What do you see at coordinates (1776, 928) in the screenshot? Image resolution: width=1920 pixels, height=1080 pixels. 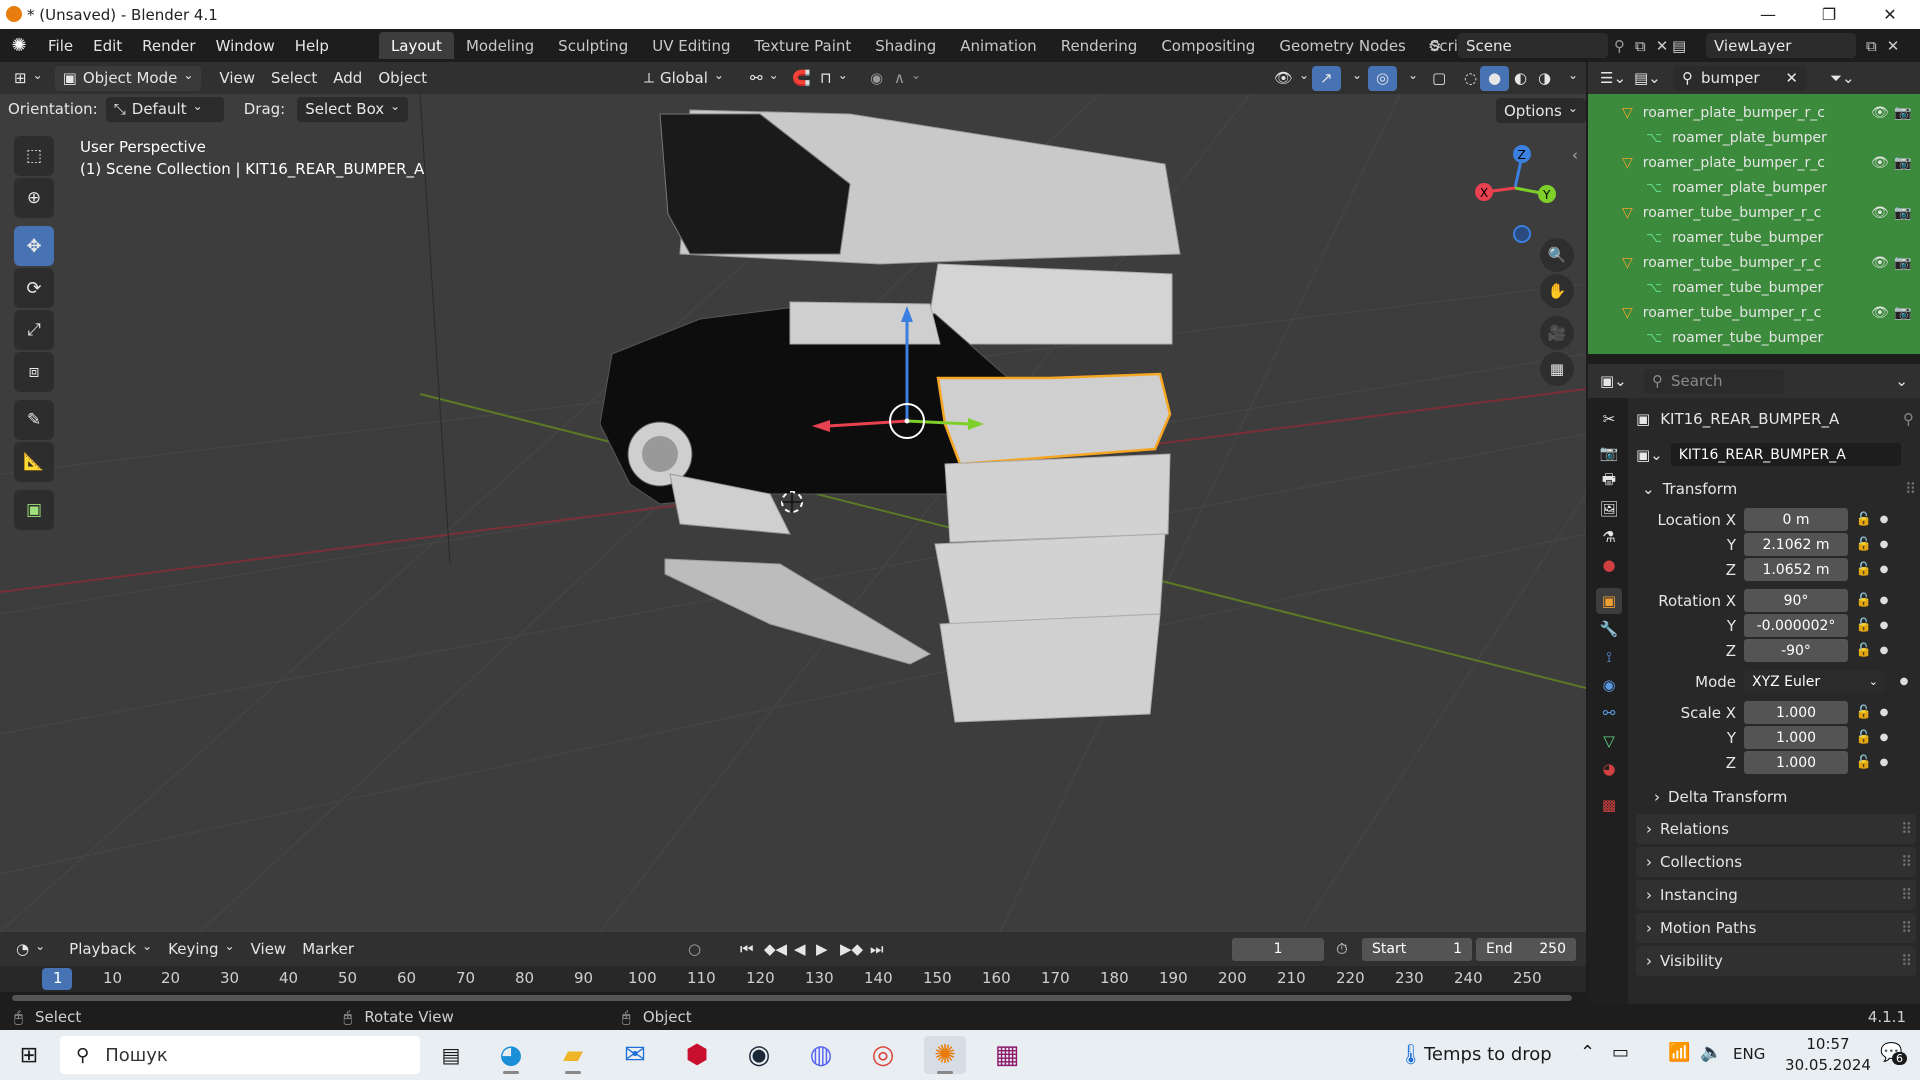 I see `motion-paths-panel-header: › Motion Paths ⠿` at bounding box center [1776, 928].